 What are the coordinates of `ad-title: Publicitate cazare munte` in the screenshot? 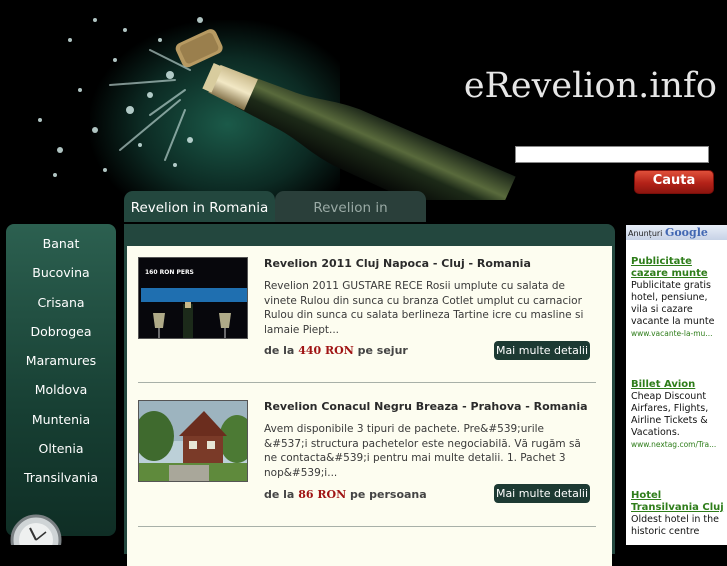 It's located at (678, 268).